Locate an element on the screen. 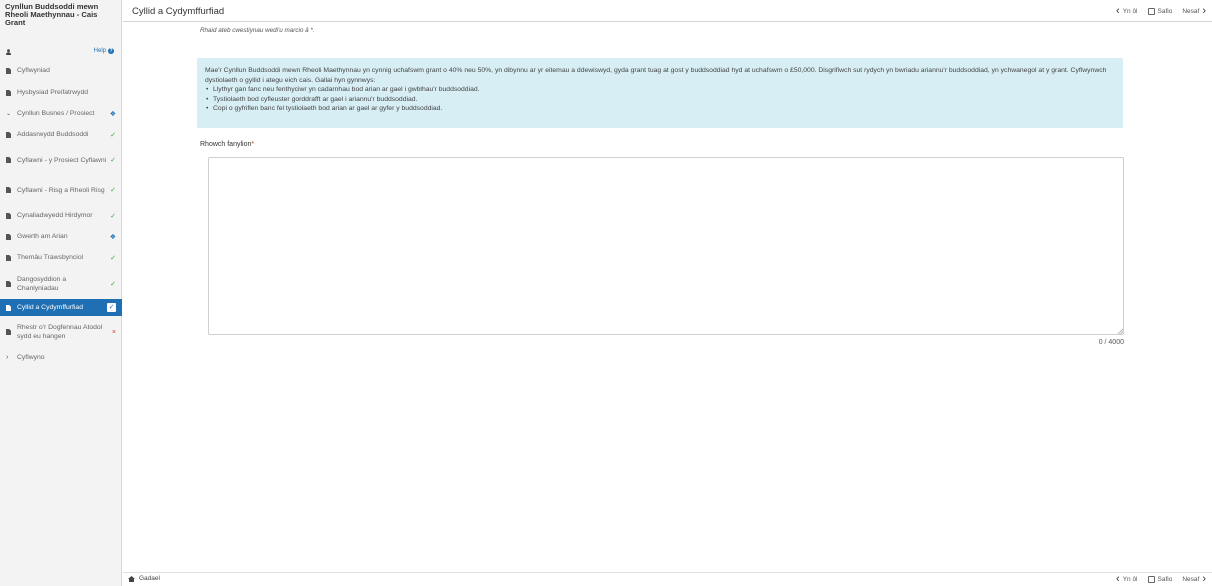 This screenshot has width=1212, height=586. sidebar-item-label: Cyflwyno is located at coordinates (31, 357).